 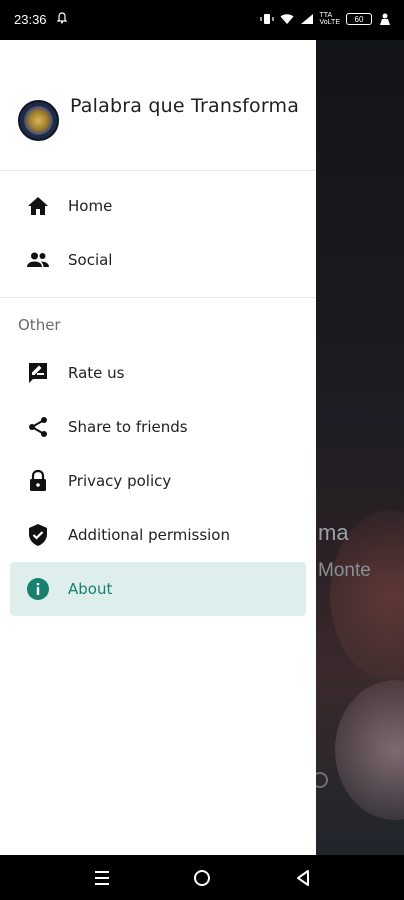 I want to click on back-icon, so click(x=303, y=878).